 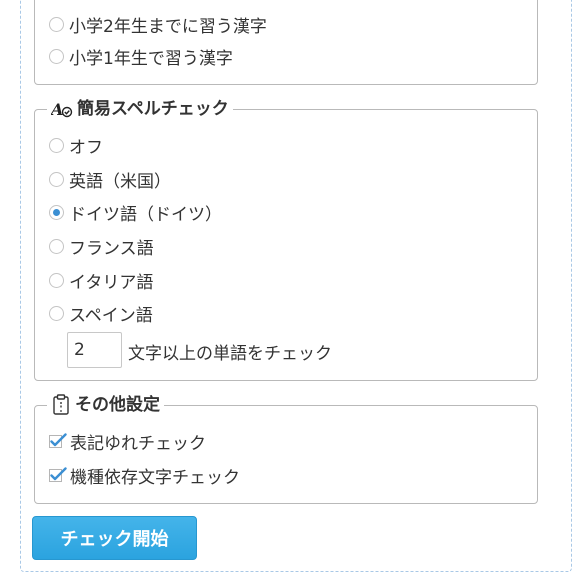 I want to click on spellcheck-legend: A 簡易スペルチェック, so click(x=140, y=109).